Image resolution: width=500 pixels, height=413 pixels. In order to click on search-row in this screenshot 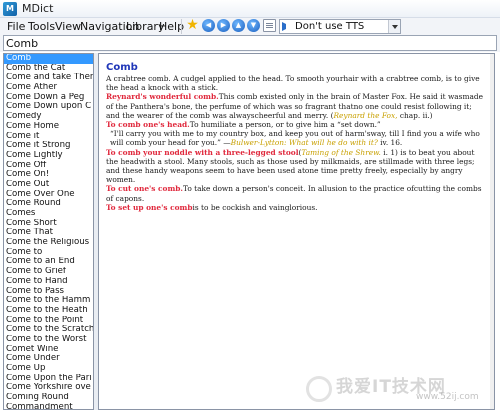, I will do `click(250, 43)`.